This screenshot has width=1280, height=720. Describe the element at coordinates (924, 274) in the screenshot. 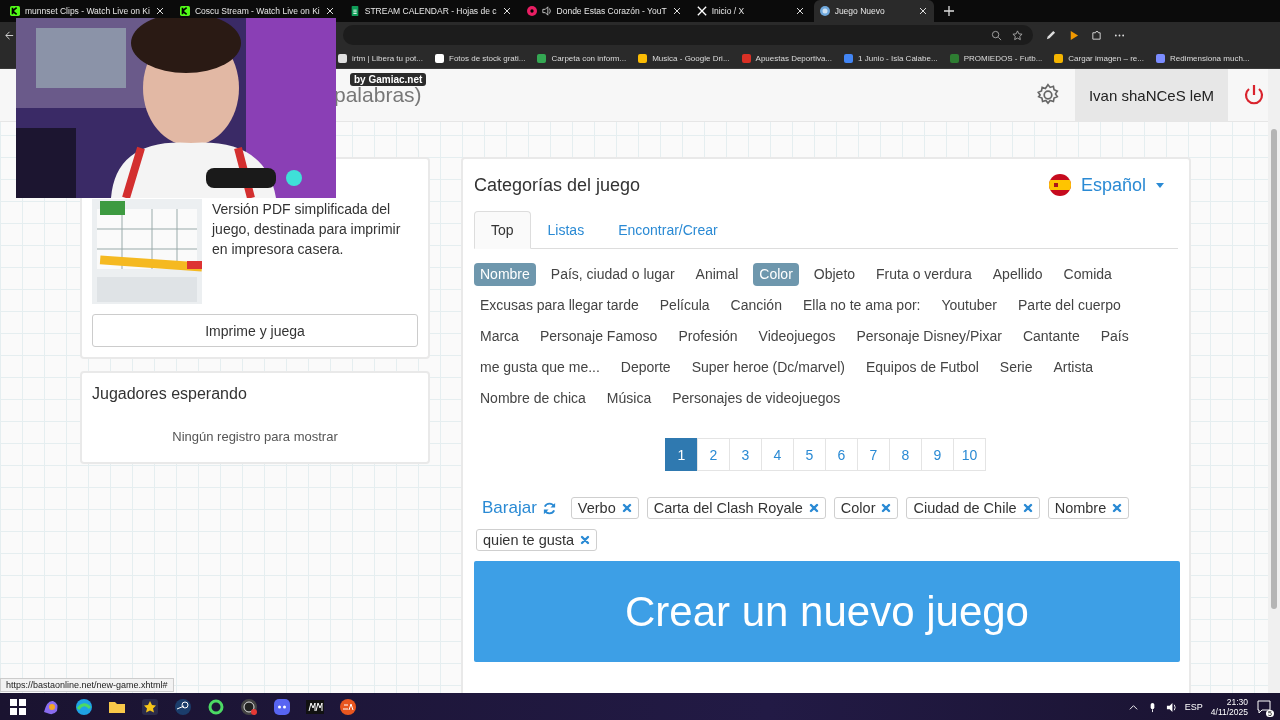

I see `category-chip: Fruta o verdura` at that location.